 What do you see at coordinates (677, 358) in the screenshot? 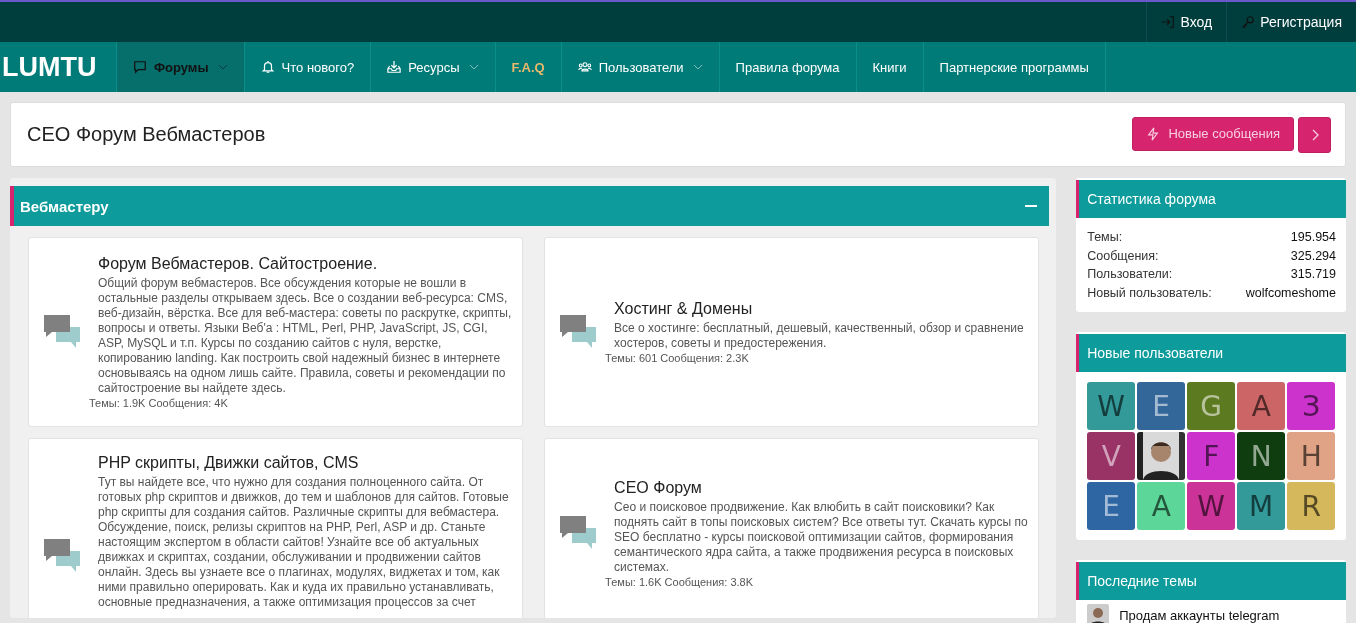
I see `forum-stats: Темы: 601 Сообщения: 2.3K` at bounding box center [677, 358].